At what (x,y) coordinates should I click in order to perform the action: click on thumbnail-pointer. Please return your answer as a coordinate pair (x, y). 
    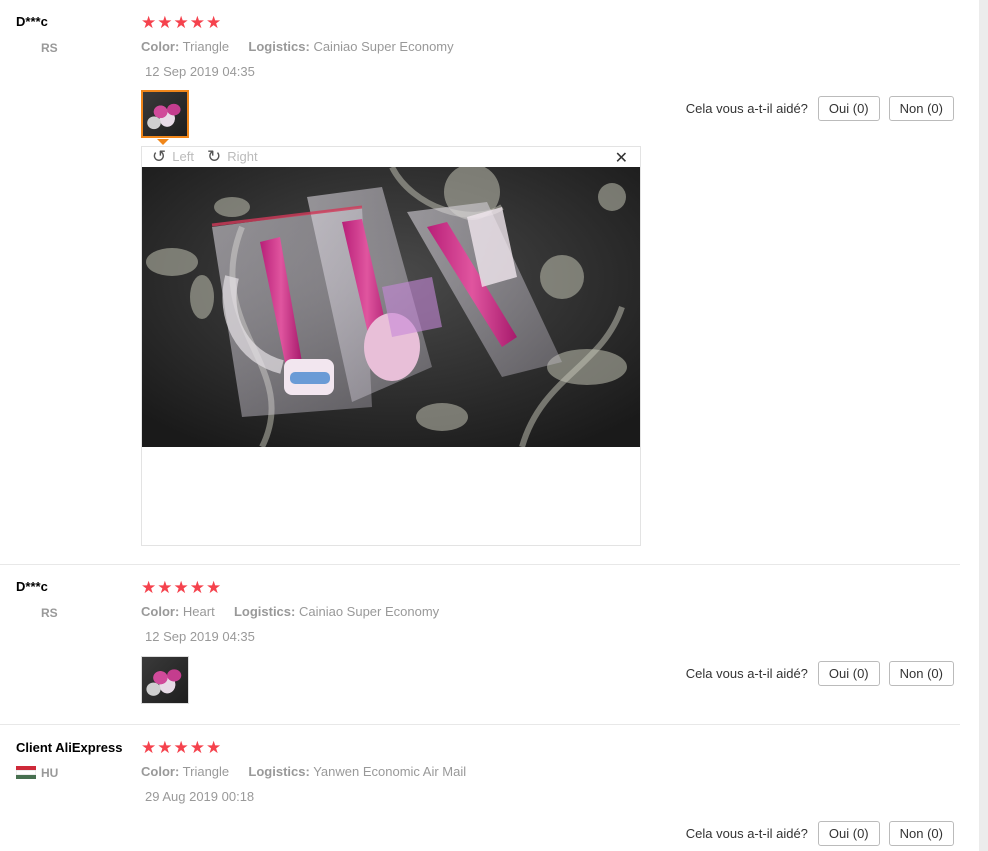
    Looking at the image, I should click on (163, 142).